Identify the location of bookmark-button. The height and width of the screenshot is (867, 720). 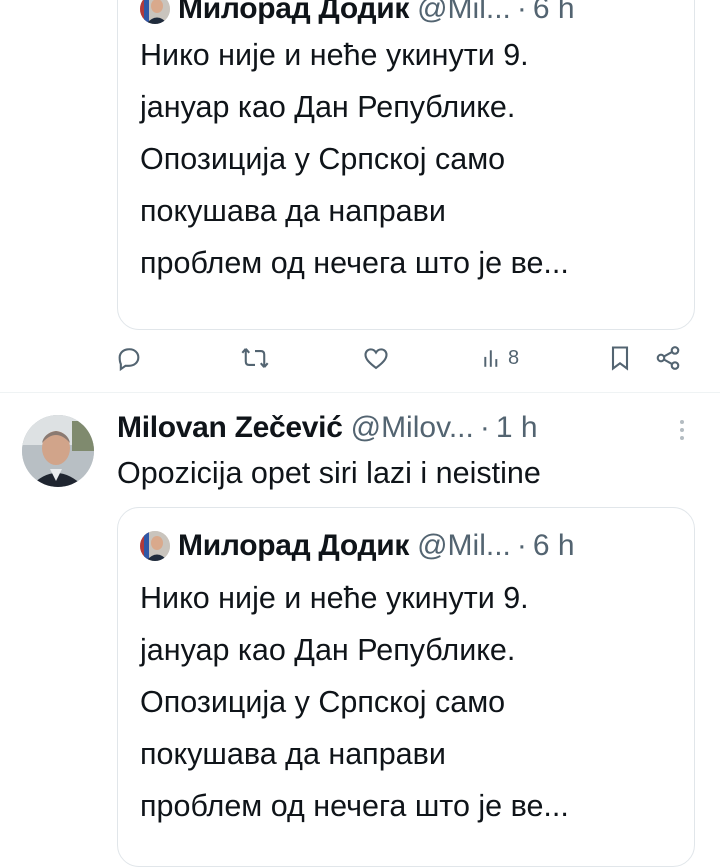
(620, 358).